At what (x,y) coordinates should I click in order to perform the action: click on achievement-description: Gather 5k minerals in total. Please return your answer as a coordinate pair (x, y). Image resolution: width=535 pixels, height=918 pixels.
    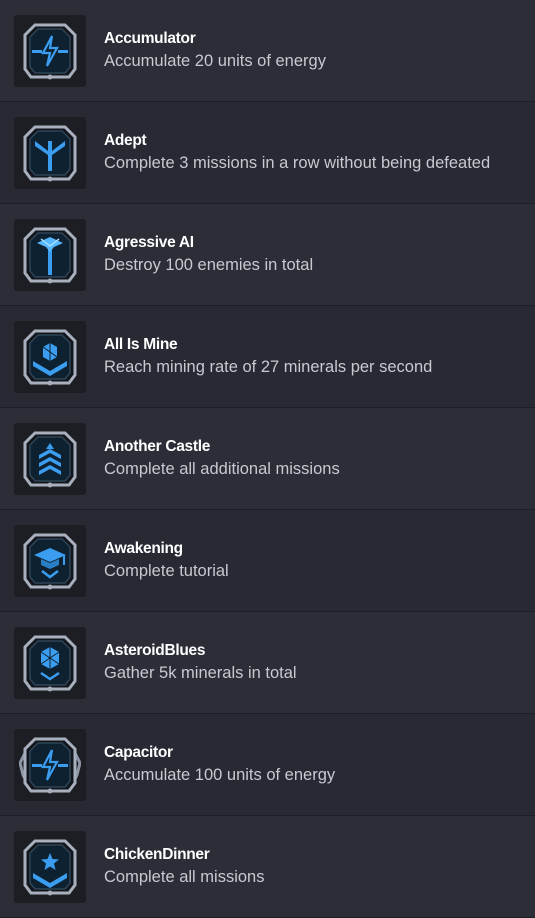
    Looking at the image, I should click on (200, 673).